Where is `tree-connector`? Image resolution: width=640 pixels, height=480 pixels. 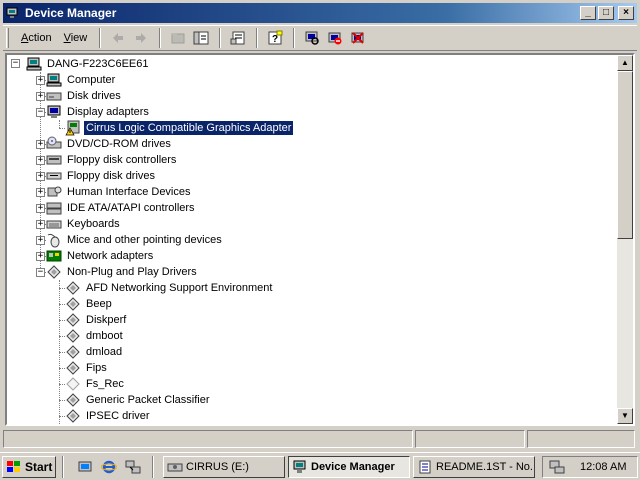
tree-connector is located at coordinates (59, 124).